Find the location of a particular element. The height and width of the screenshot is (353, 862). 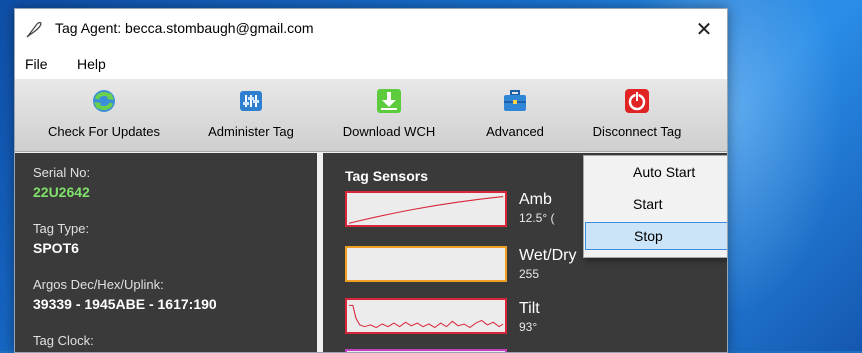

disconnect-tag-label: Disconnect Tag is located at coordinates (637, 131).